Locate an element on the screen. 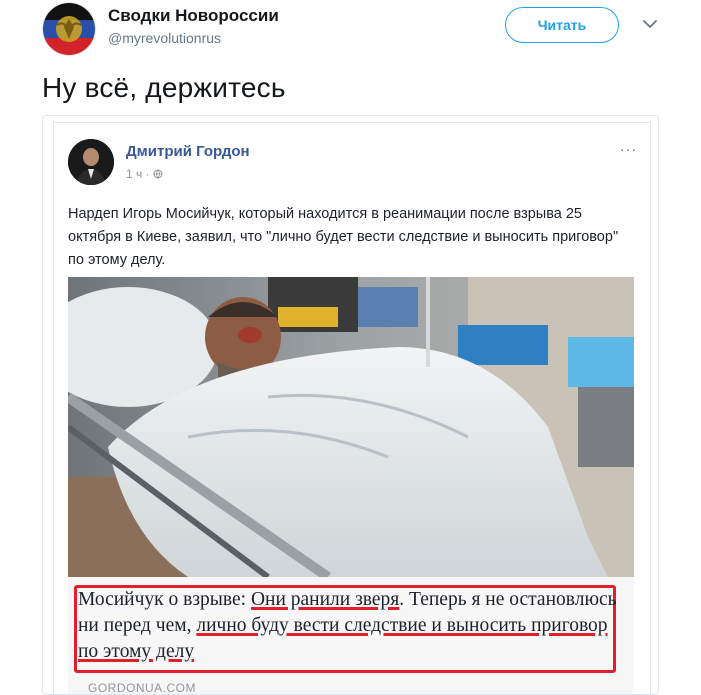 The image size is (701, 695). dnr-emblem-icon is located at coordinates (69, 29).